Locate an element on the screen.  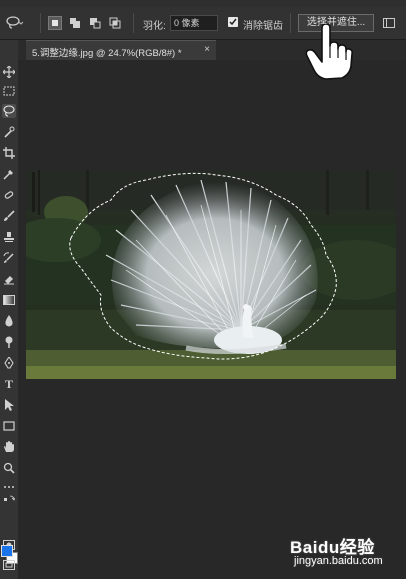
watermark-url: jingyan.baidu.com is located at coordinates (338, 561).